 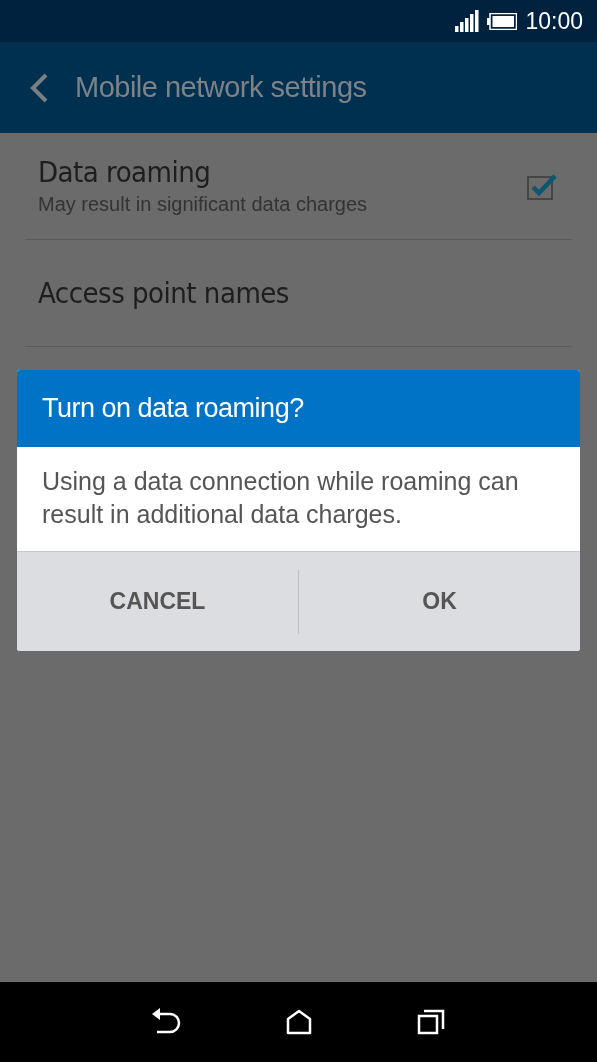 I want to click on setting-title: Access point names, so click(x=163, y=293).